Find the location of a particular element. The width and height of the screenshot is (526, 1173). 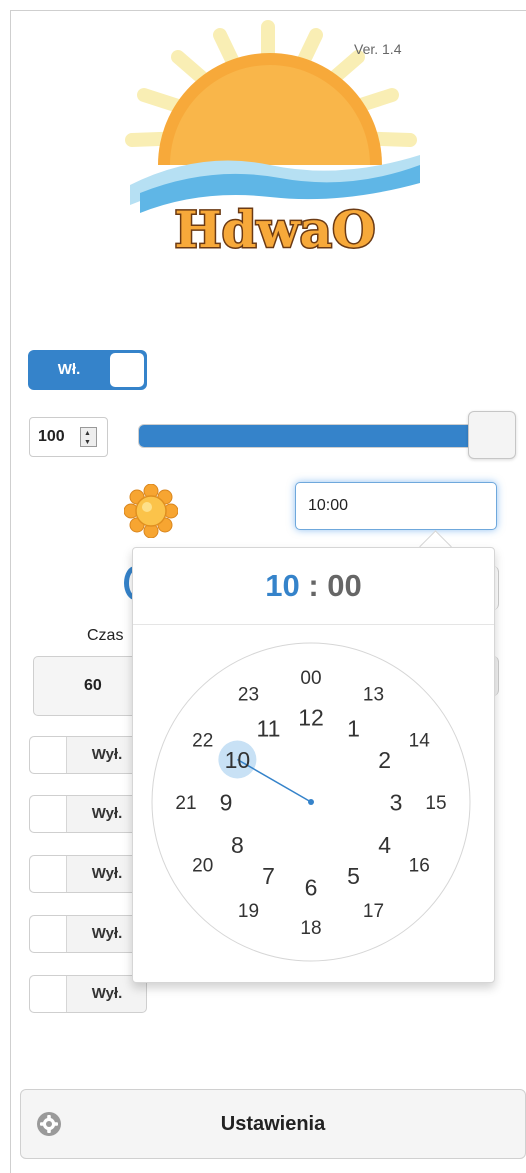

clock-center-dot is located at coordinates (311, 802).